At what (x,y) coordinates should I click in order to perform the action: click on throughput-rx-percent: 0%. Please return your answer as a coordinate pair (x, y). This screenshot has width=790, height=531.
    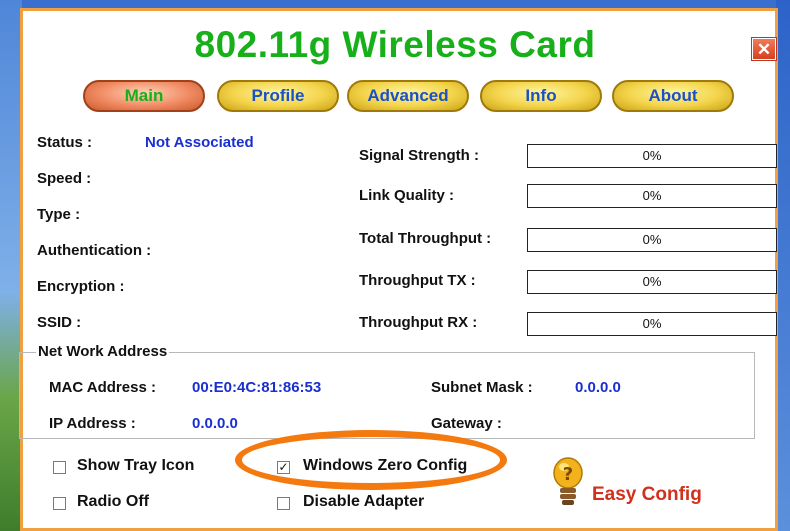
    Looking at the image, I should click on (652, 323).